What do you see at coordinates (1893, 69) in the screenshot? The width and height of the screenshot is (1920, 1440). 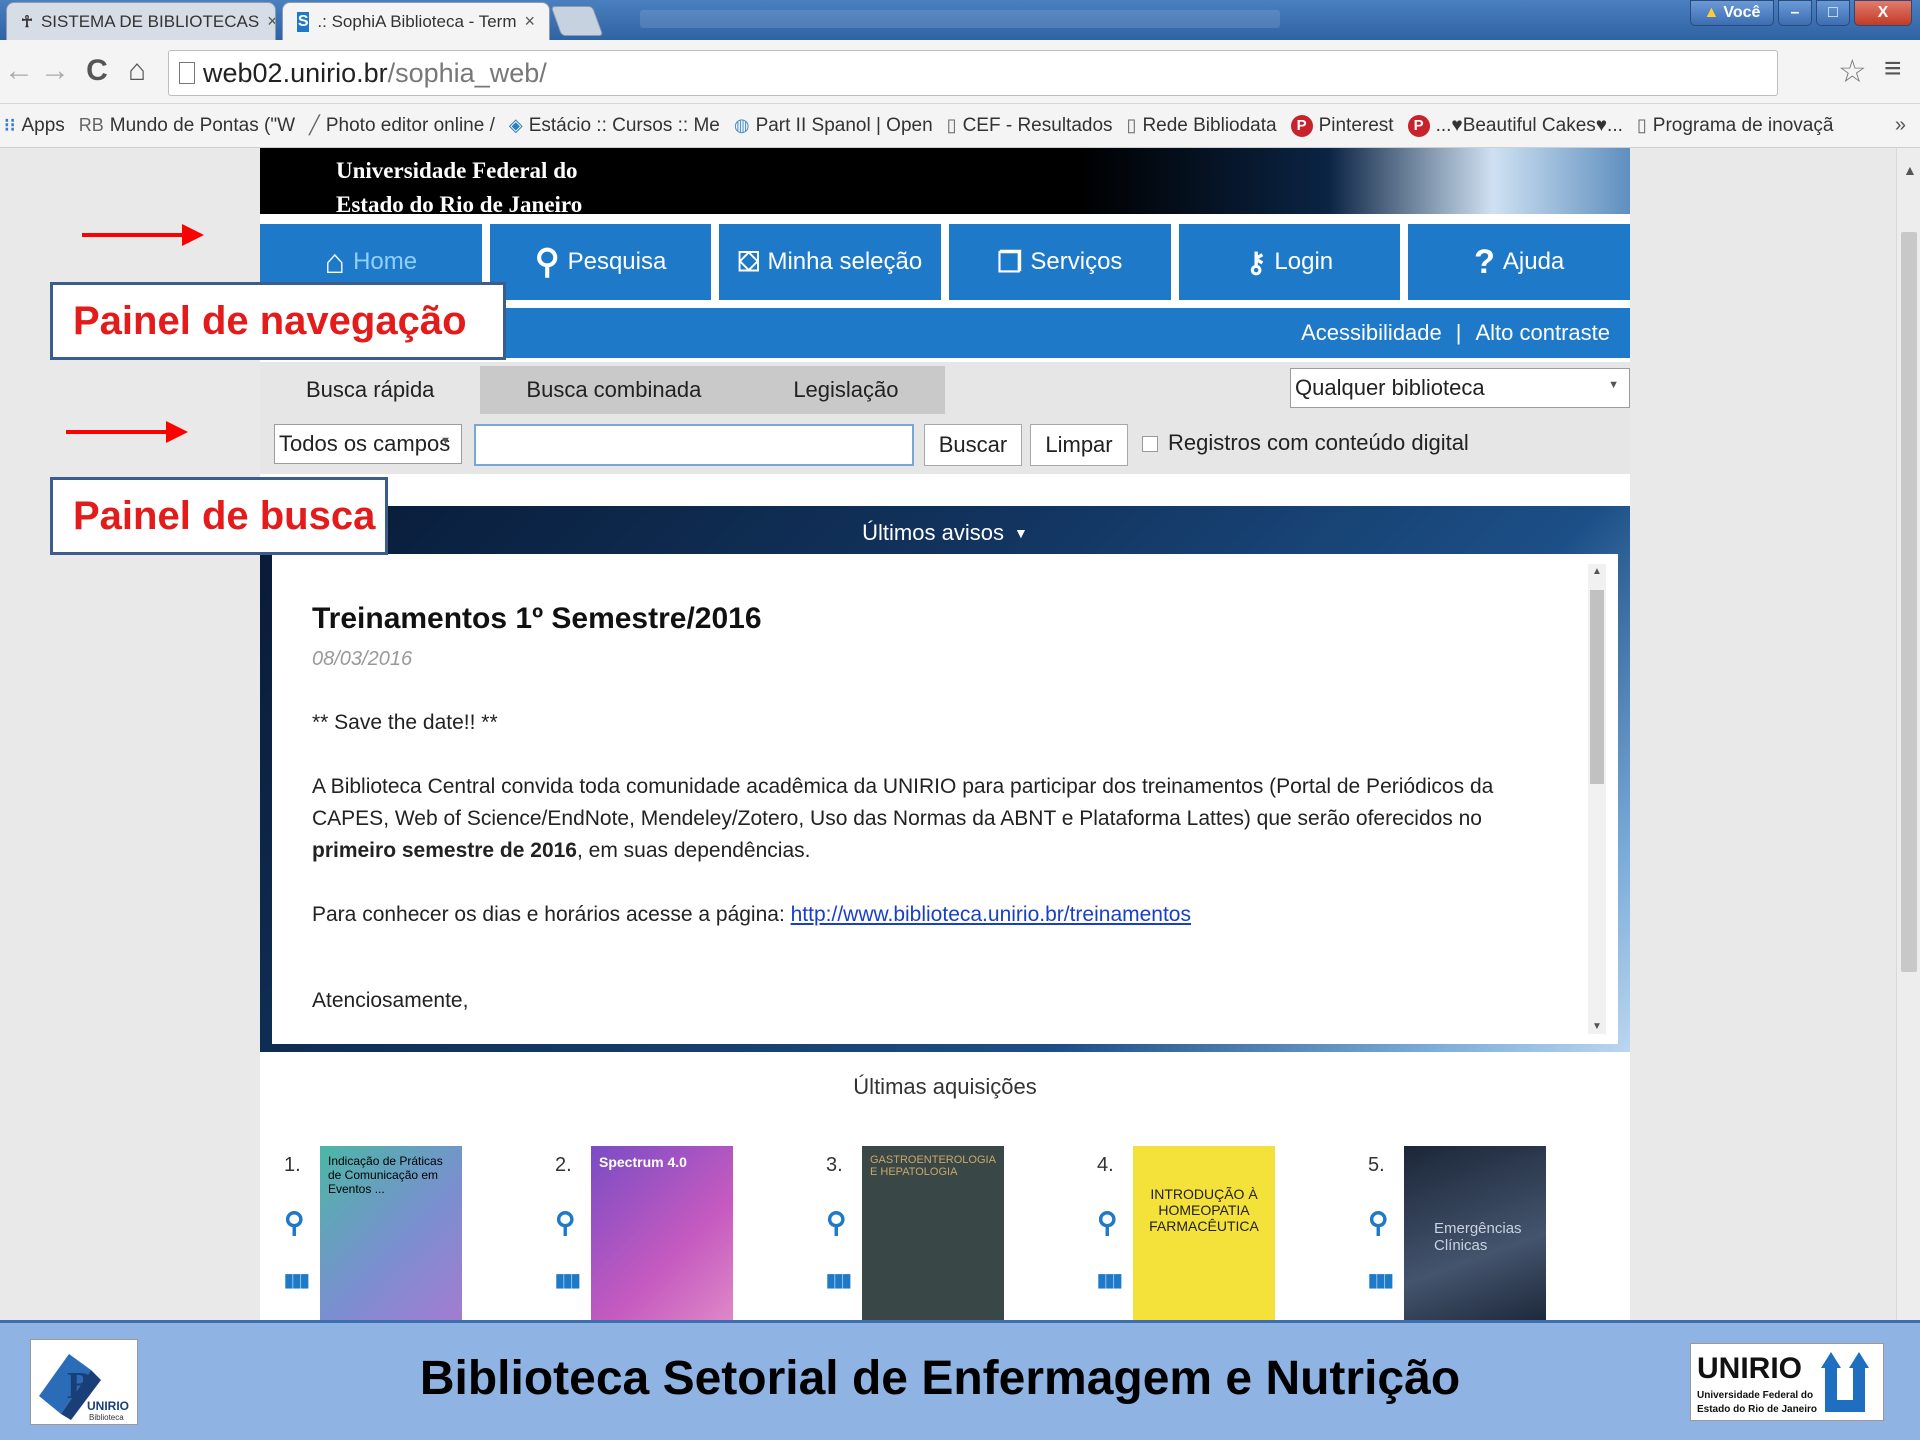 I see `browser-menu-icon: ≡` at bounding box center [1893, 69].